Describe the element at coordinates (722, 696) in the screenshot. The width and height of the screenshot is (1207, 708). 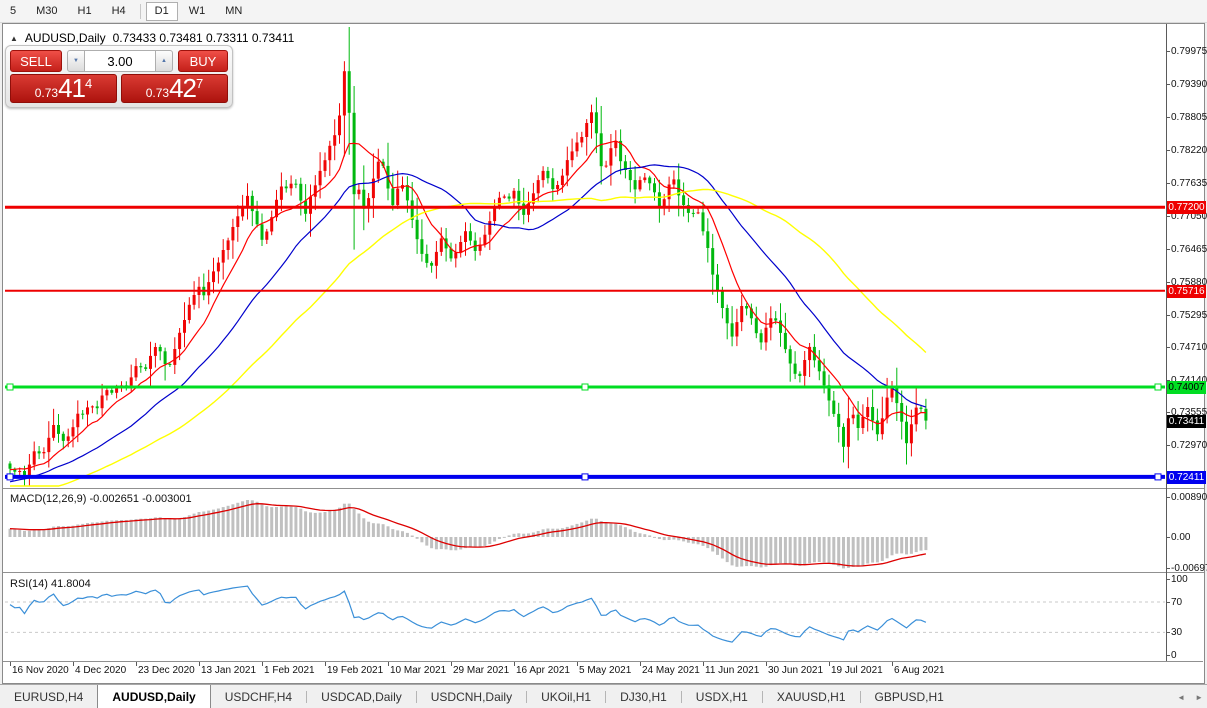
I see `tab-usdx-h1: USDX,H1` at that location.